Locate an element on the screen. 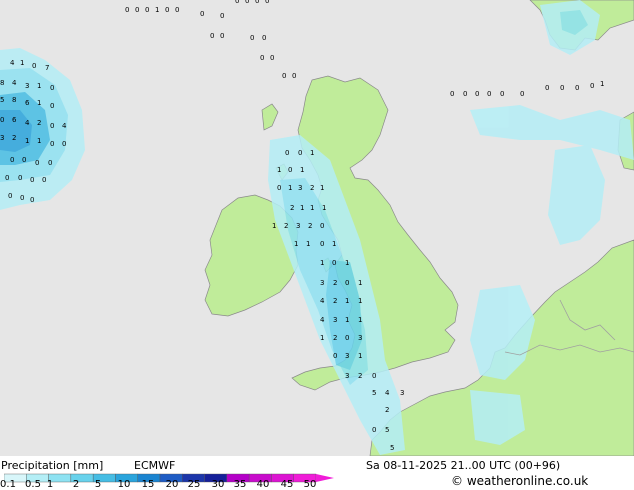 The height and width of the screenshot is (490, 634). legend-tick-label: 5 is located at coordinates (98, 484).